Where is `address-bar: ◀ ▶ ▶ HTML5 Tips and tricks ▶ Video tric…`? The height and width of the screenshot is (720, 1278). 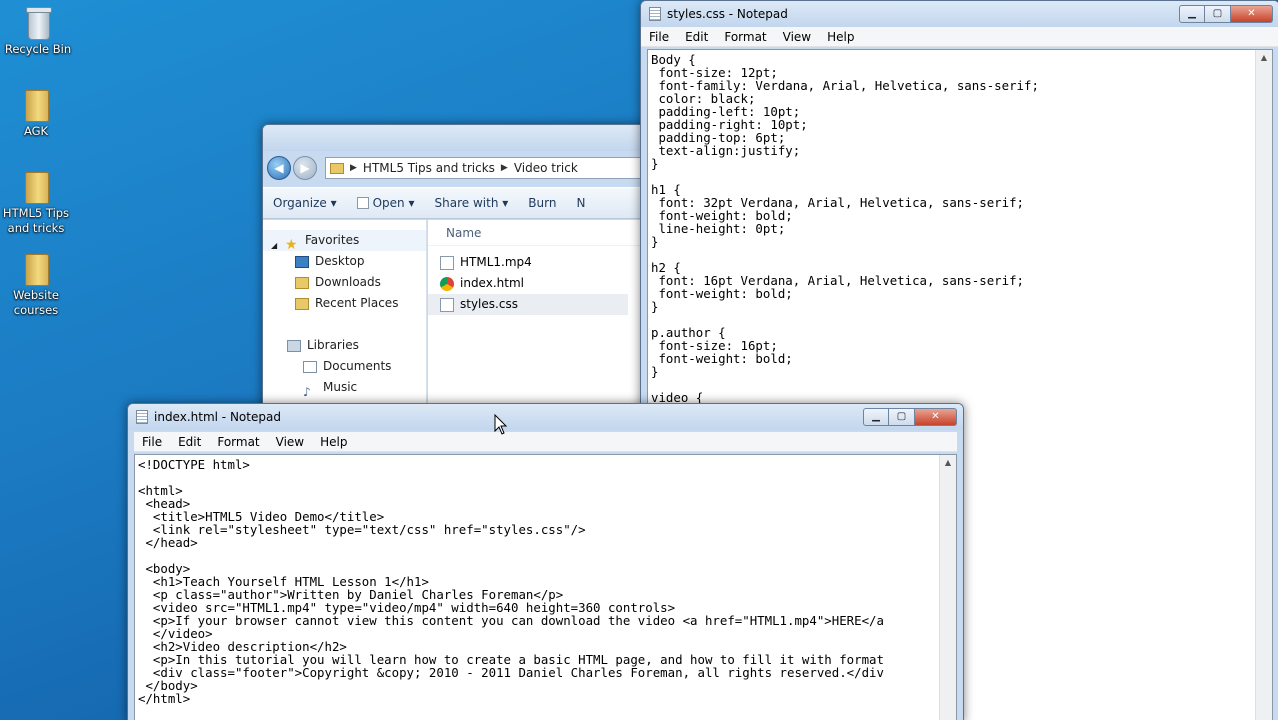
address-bar: ◀ ▶ ▶ HTML5 Tips and tricks ▶ Video tric… is located at coordinates (464, 168).